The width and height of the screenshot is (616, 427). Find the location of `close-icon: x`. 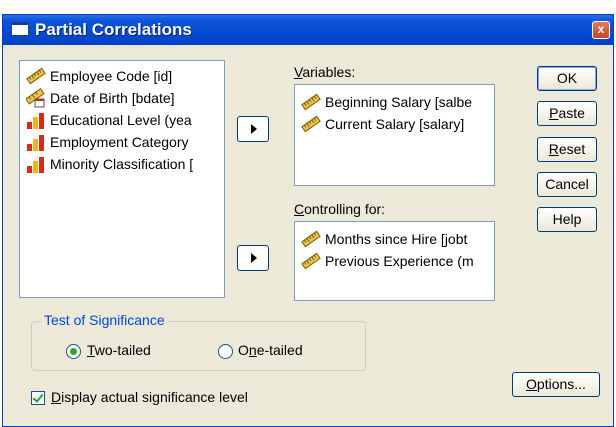

close-icon: x is located at coordinates (601, 29).